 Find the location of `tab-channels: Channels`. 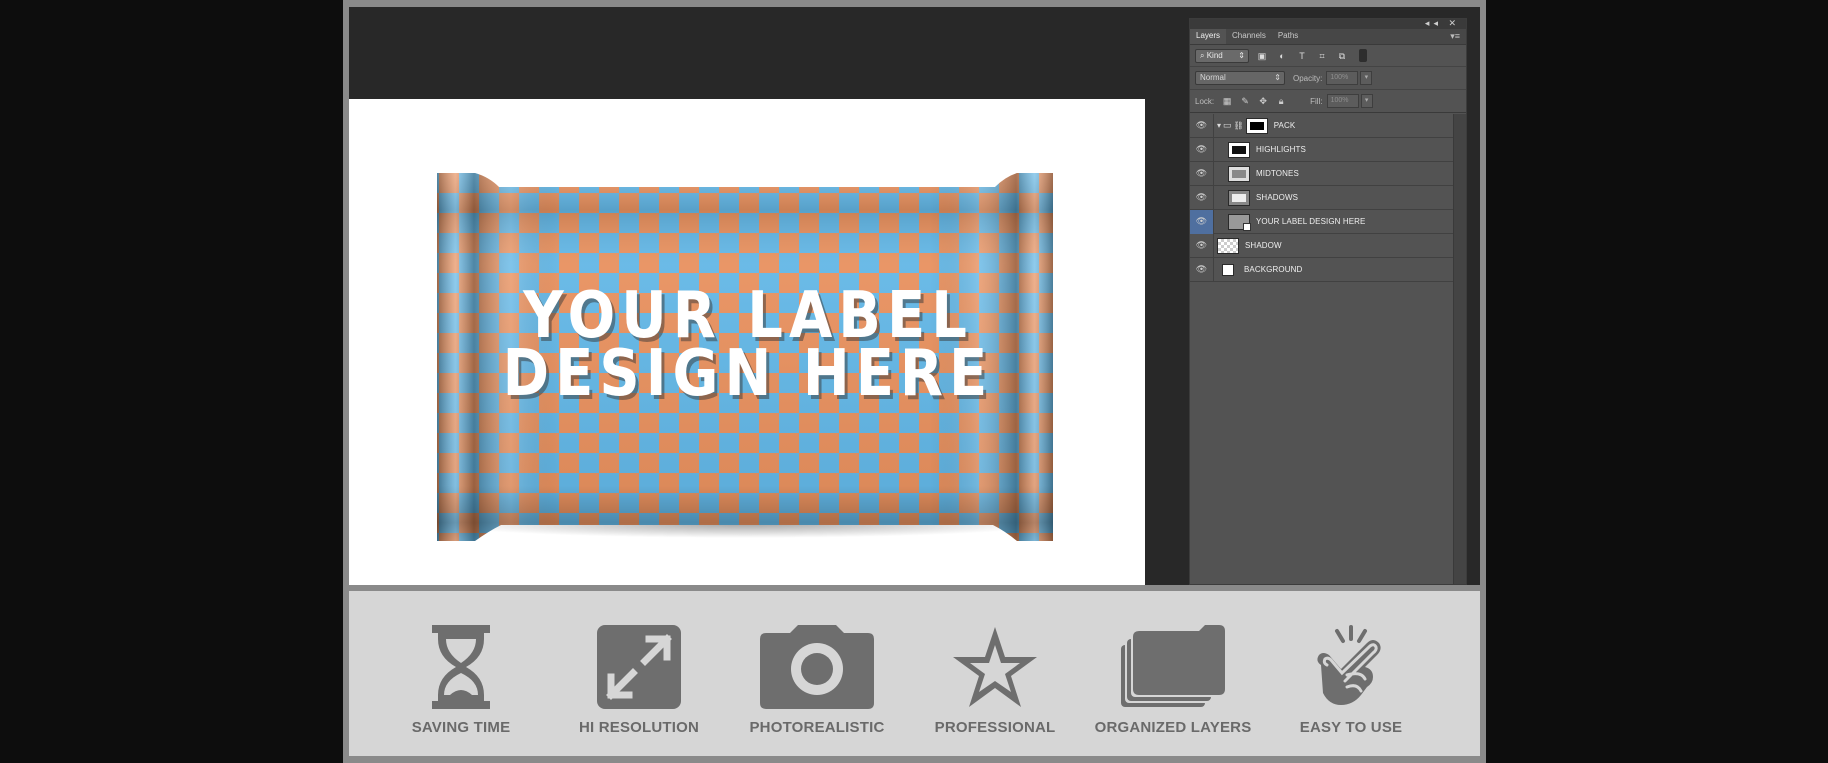

tab-channels: Channels is located at coordinates (1249, 36).